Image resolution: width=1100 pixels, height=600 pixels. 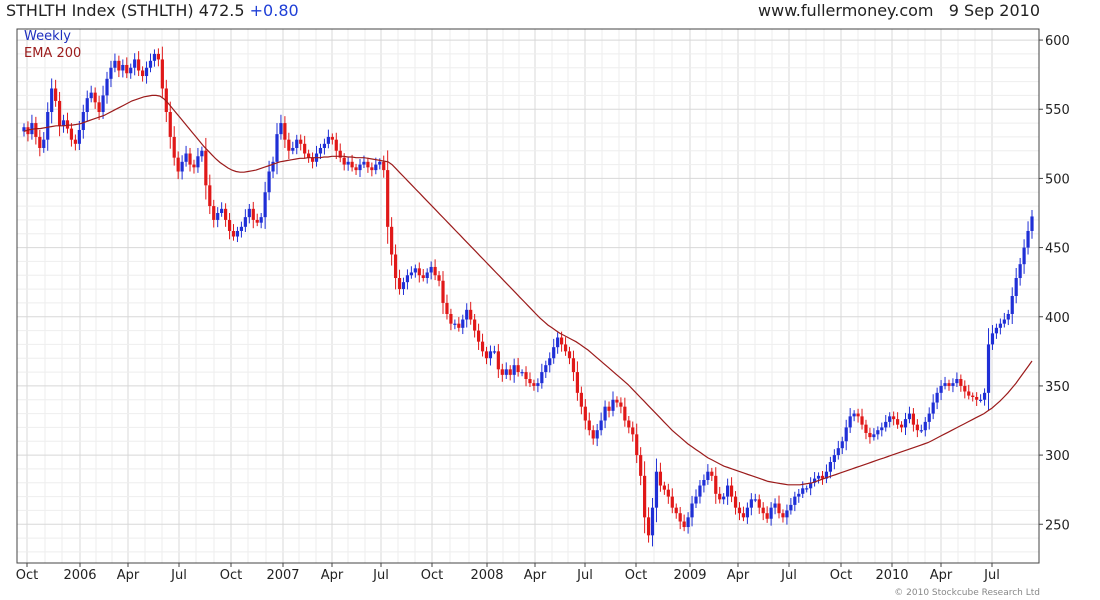 What do you see at coordinates (636, 575) in the screenshot?
I see `x-tick-label: Oct` at bounding box center [636, 575].